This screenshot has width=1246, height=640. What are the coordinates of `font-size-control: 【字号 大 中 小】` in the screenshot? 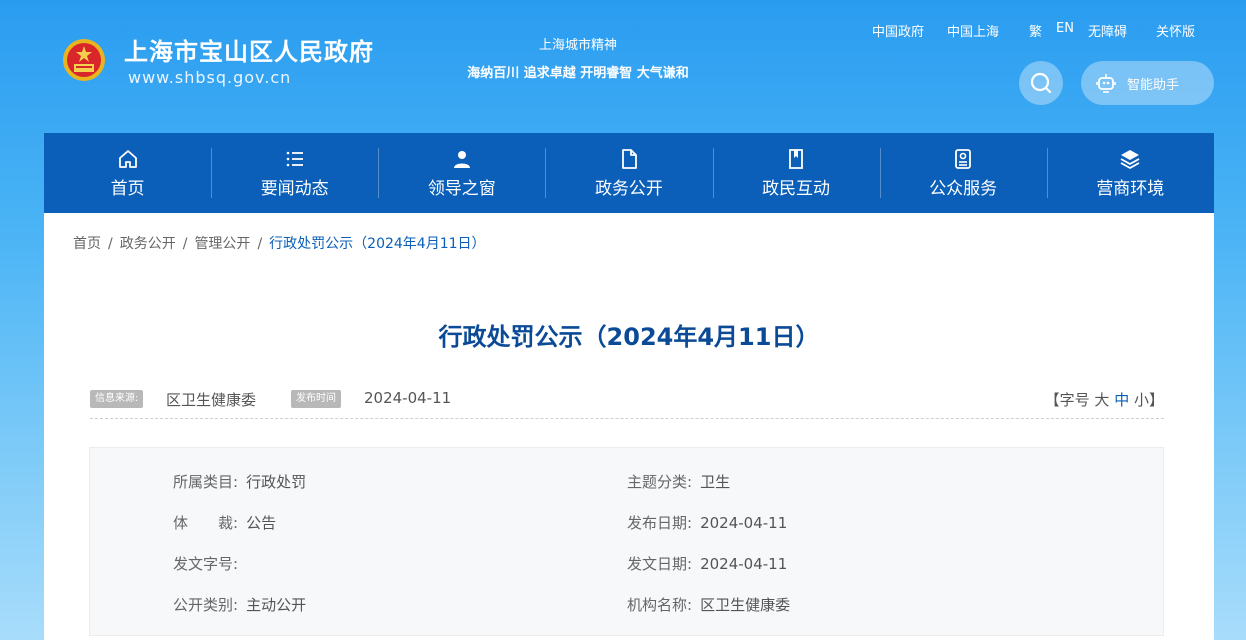 It's located at (1104, 399).